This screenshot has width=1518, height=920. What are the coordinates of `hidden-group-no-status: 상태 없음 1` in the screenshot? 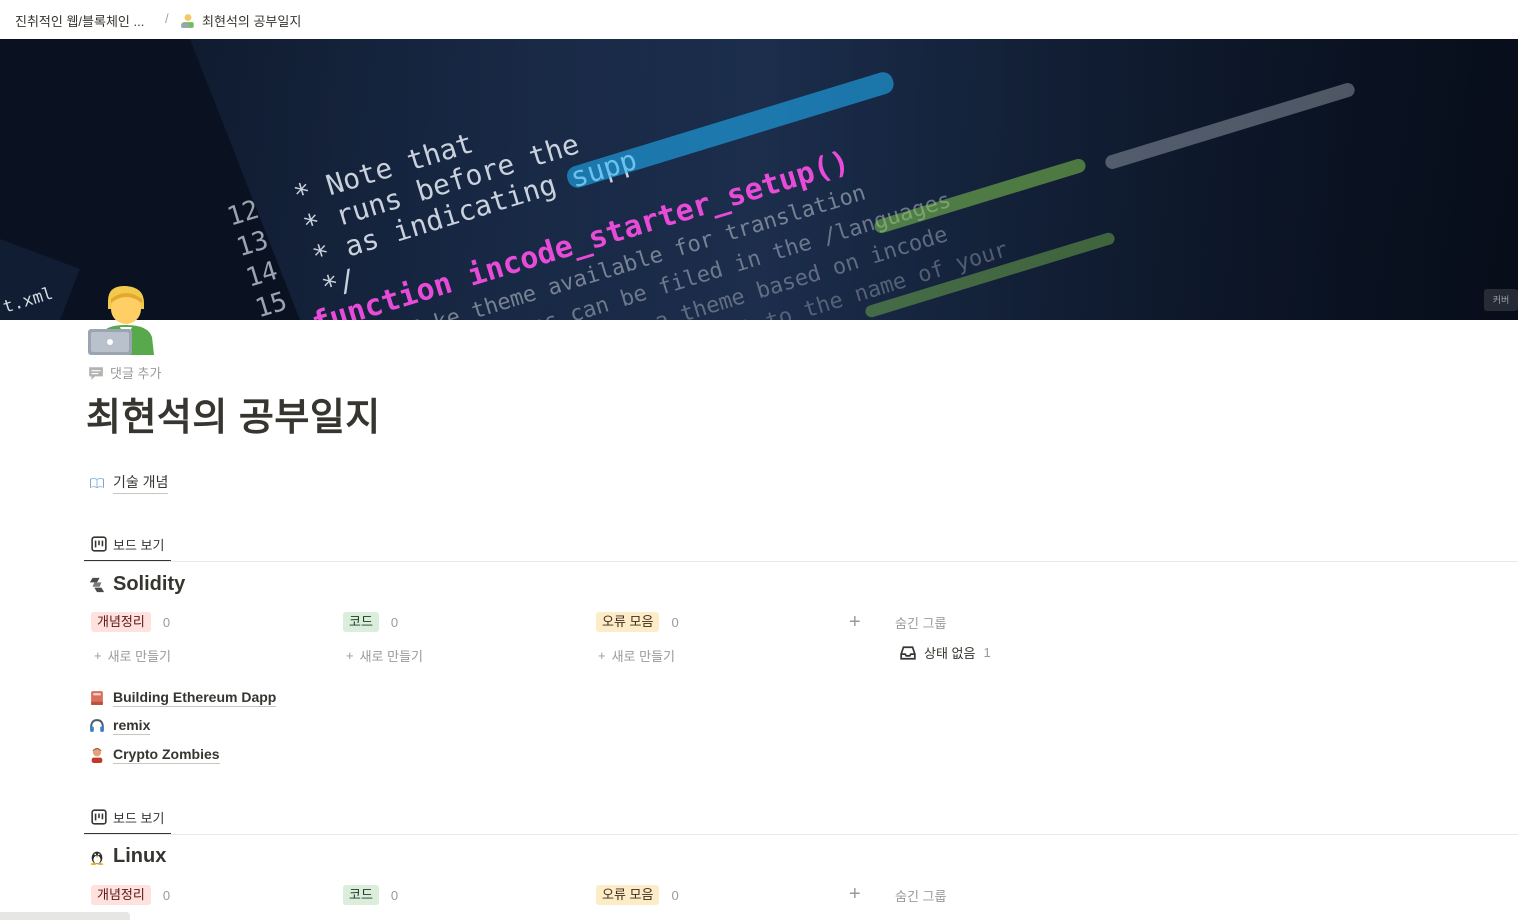 It's located at (945, 652).